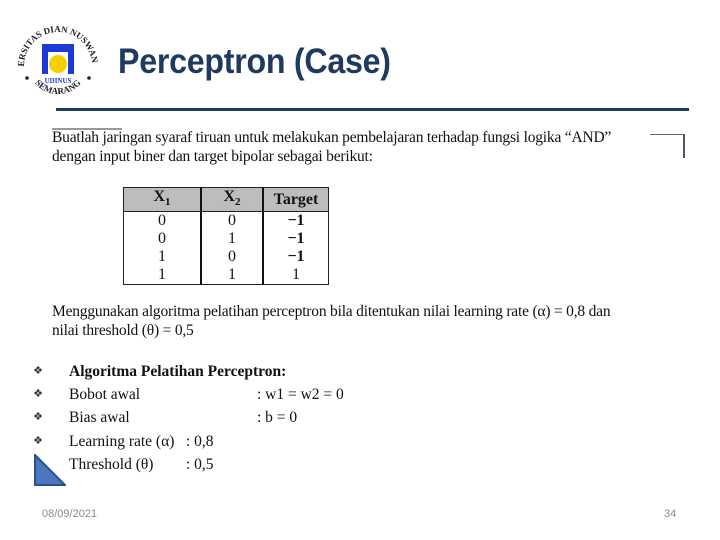 The width and height of the screenshot is (720, 540). What do you see at coordinates (300, 395) in the screenshot?
I see `bullet-value: : w1 = w2 = 0` at bounding box center [300, 395].